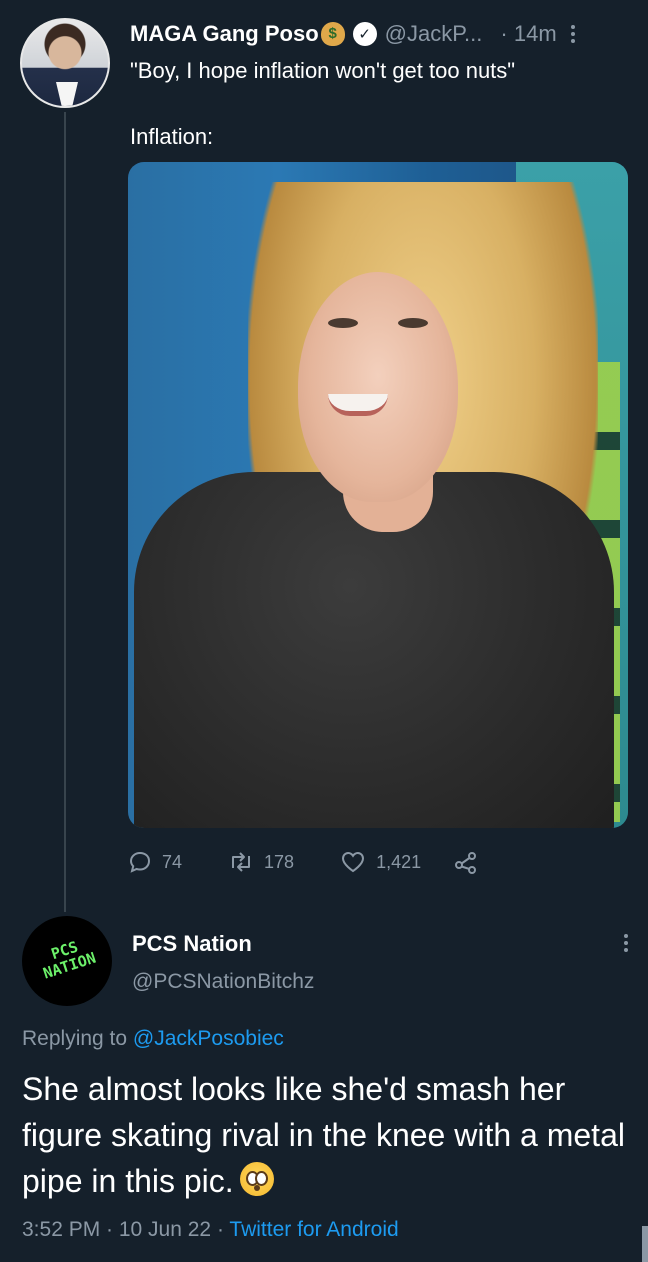  Describe the element at coordinates (223, 982) in the screenshot. I see `author-handle: @PCSNationBitchz` at that location.